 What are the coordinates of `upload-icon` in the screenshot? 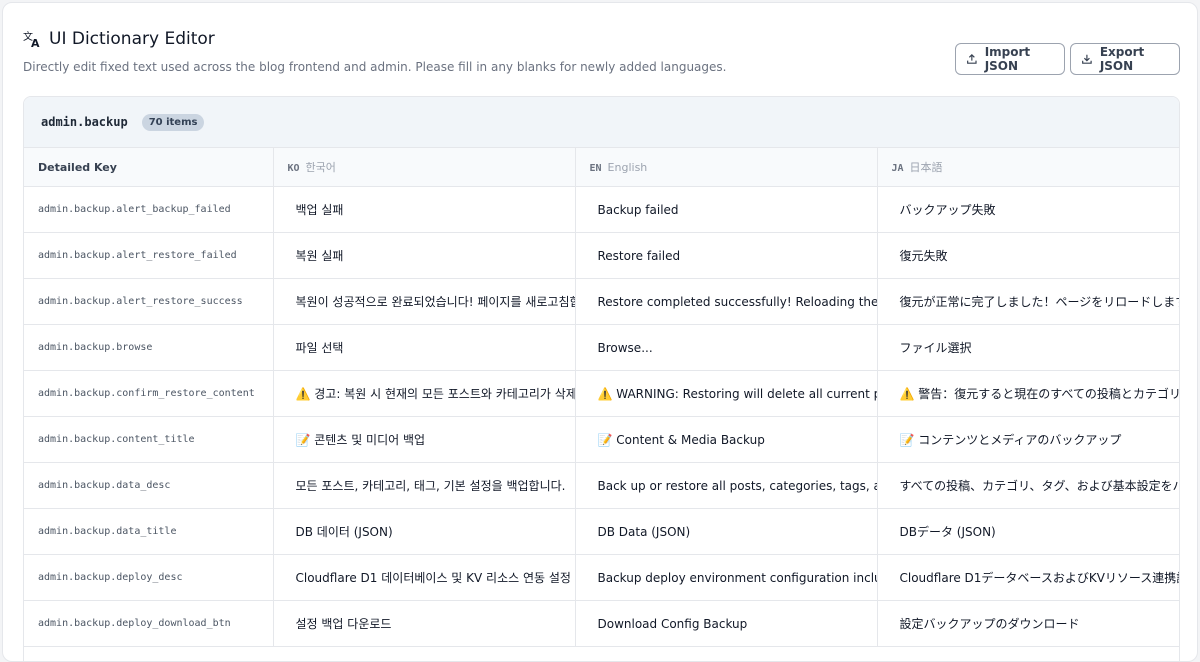 It's located at (972, 58).